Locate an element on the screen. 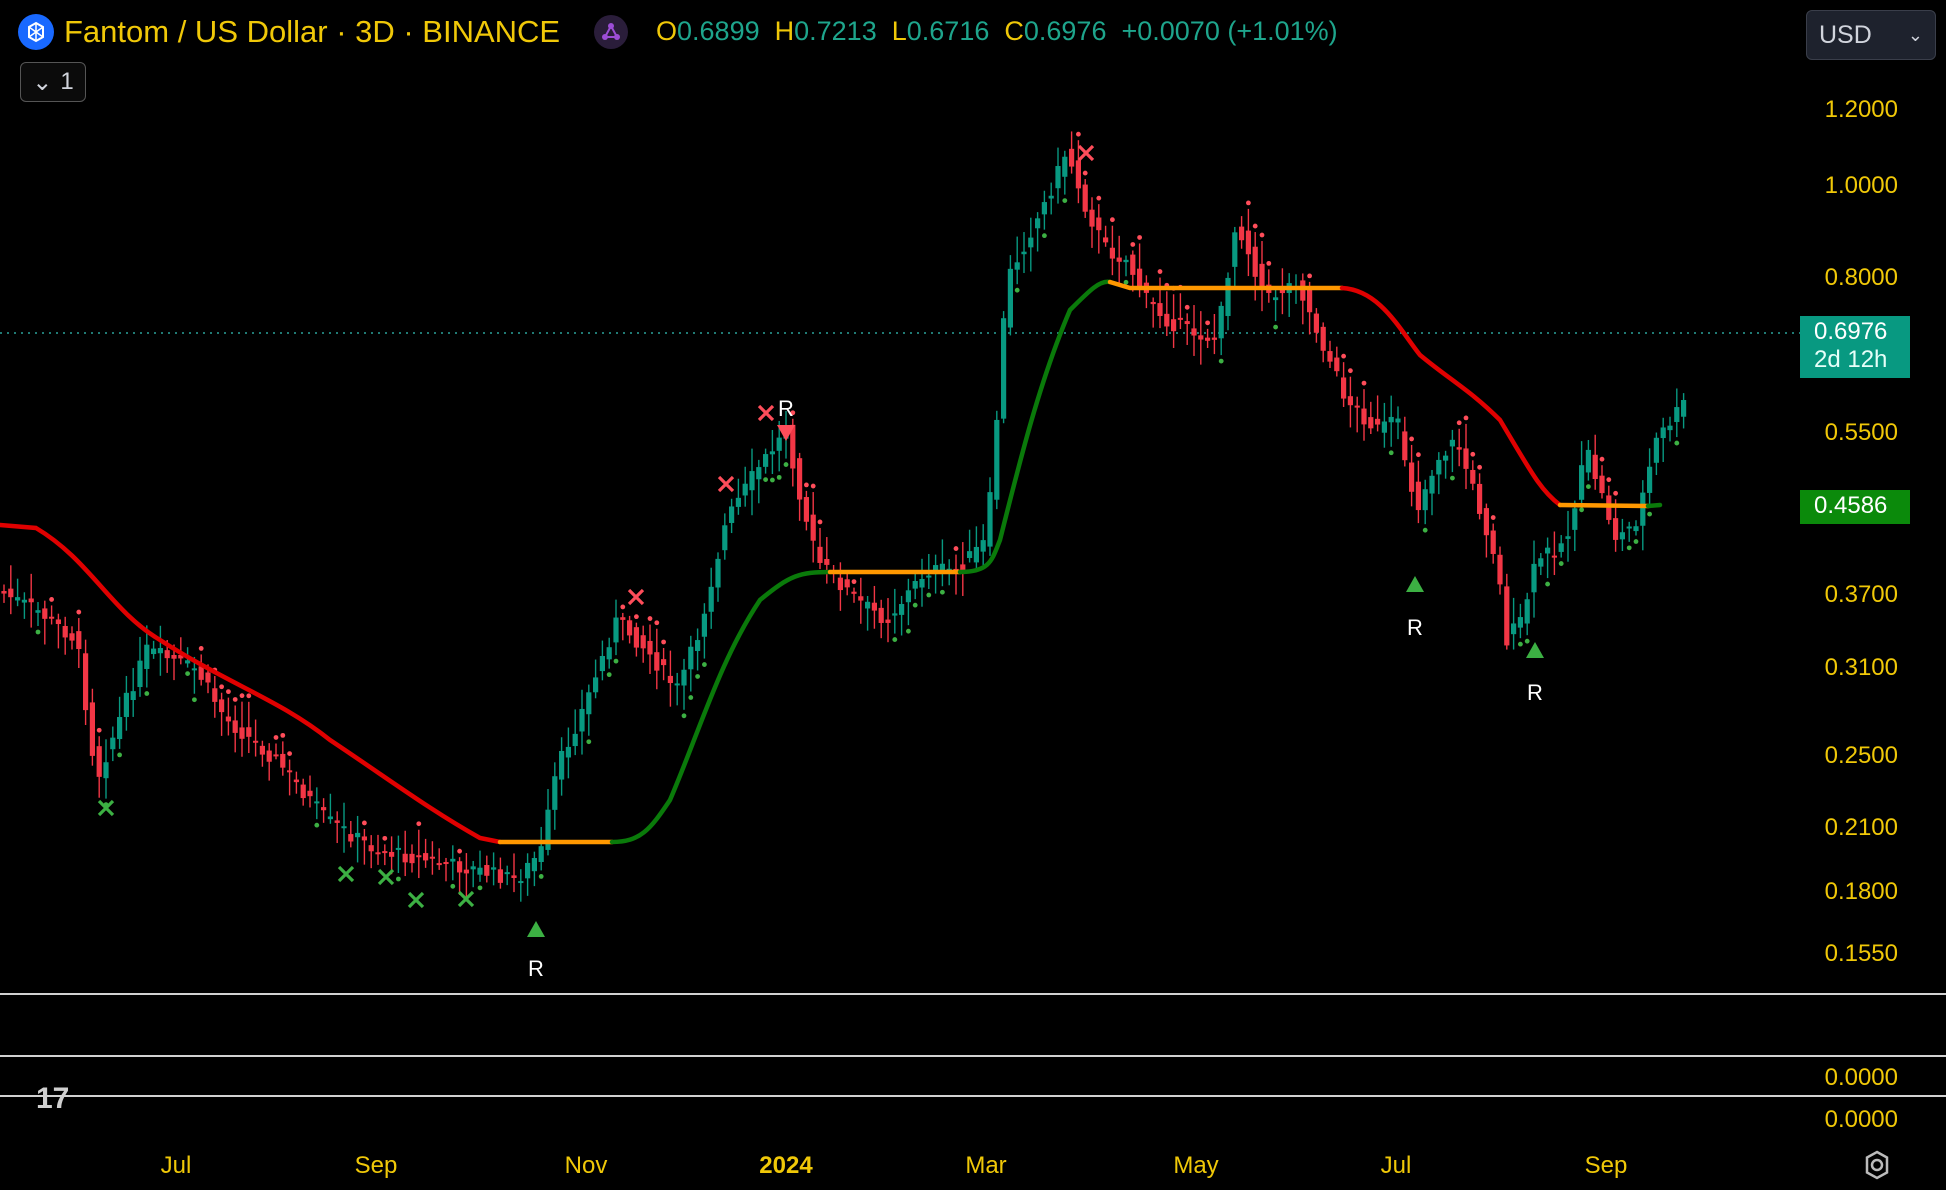  price-tick: 0.8000 is located at coordinates (1861, 277).